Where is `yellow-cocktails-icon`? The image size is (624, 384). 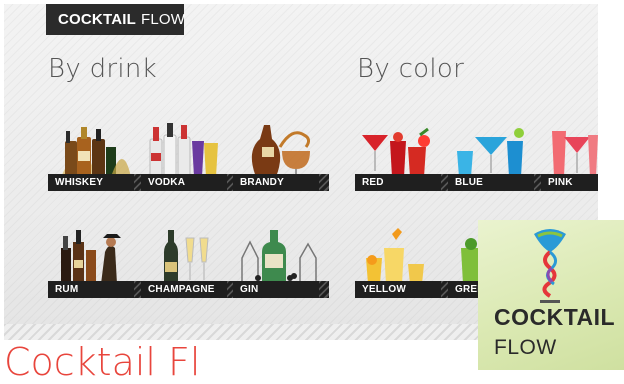 yellow-cocktails-icon is located at coordinates (395, 256).